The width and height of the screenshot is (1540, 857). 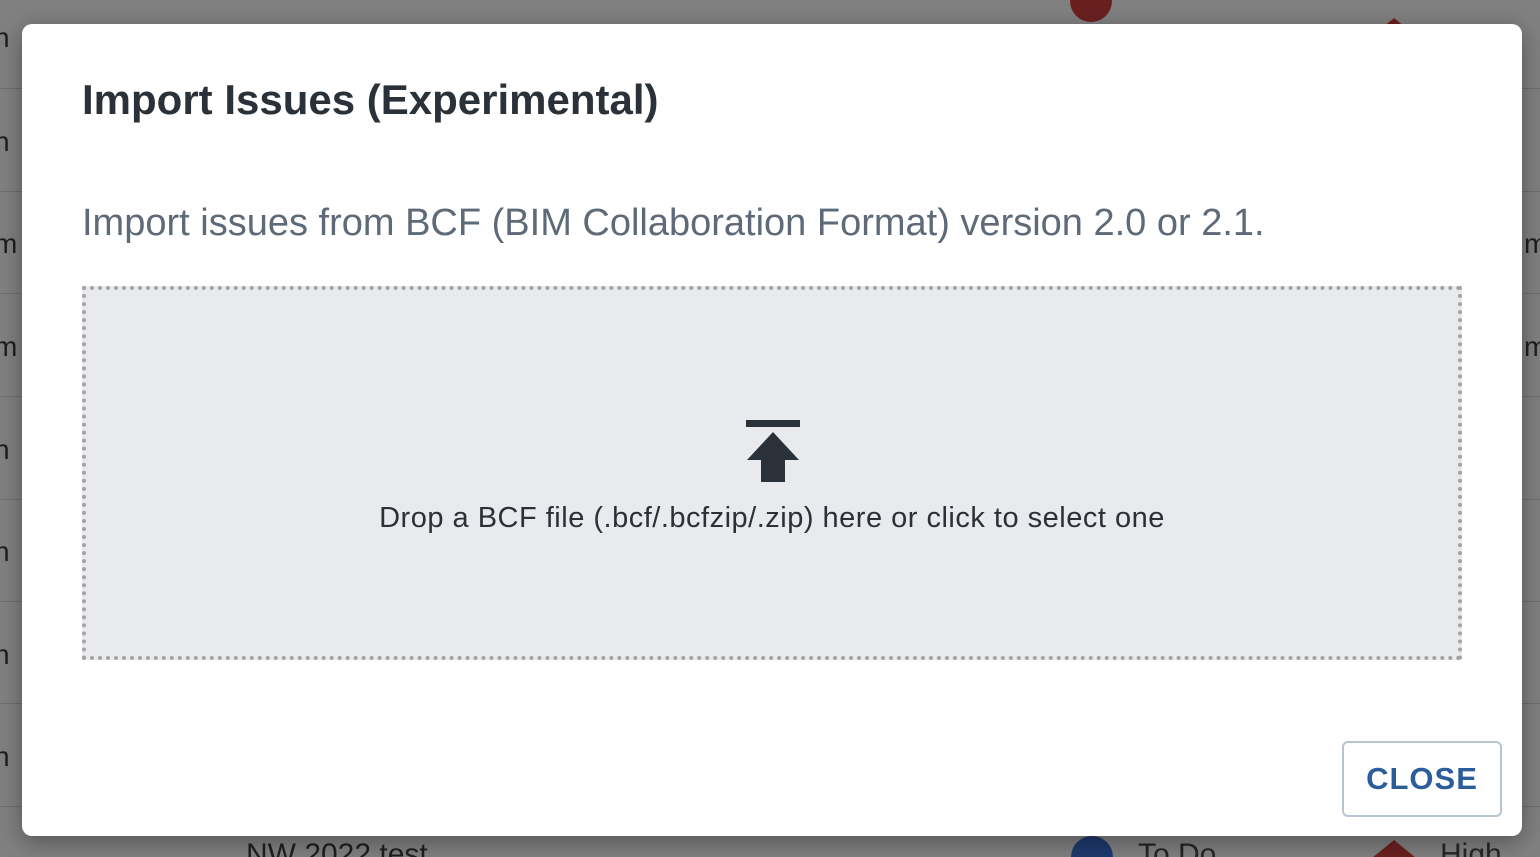 What do you see at coordinates (337, 847) in the screenshot?
I see `issue-title: NW 2022 test` at bounding box center [337, 847].